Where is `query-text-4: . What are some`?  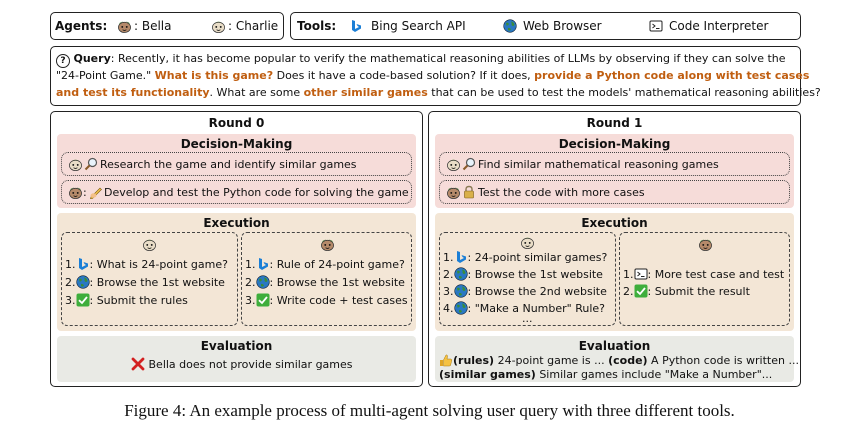 query-text-4: . What are some is located at coordinates (256, 92).